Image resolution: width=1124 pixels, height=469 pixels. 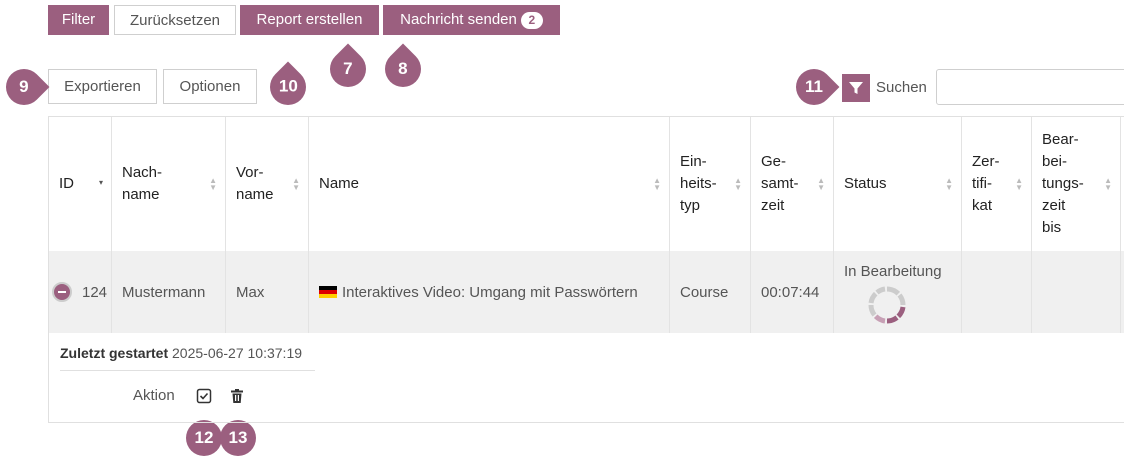 What do you see at coordinates (175, 20) in the screenshot?
I see `reset-button: Zurücksetzen` at bounding box center [175, 20].